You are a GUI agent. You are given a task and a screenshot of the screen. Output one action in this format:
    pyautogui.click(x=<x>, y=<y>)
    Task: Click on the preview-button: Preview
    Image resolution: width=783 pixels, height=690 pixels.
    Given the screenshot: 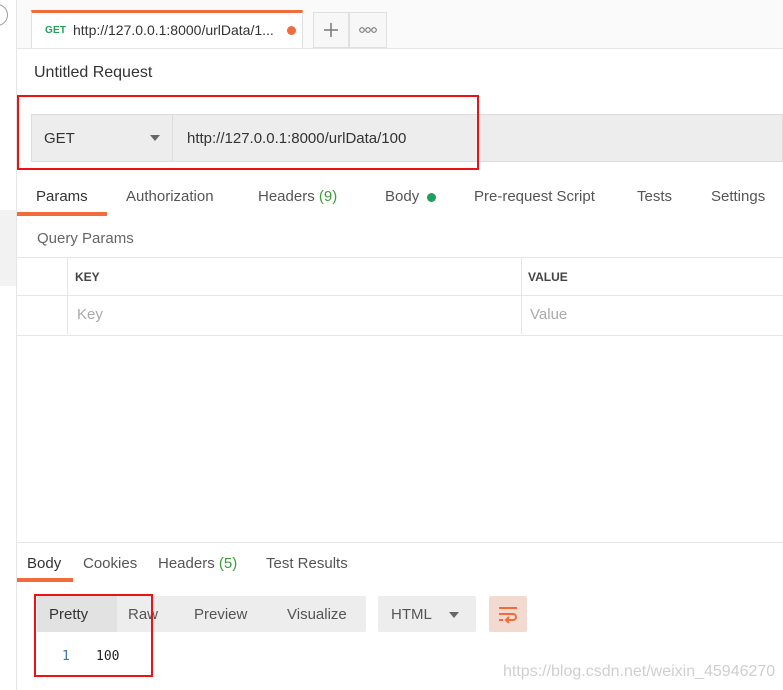 What is the action you would take?
    pyautogui.click(x=220, y=614)
    